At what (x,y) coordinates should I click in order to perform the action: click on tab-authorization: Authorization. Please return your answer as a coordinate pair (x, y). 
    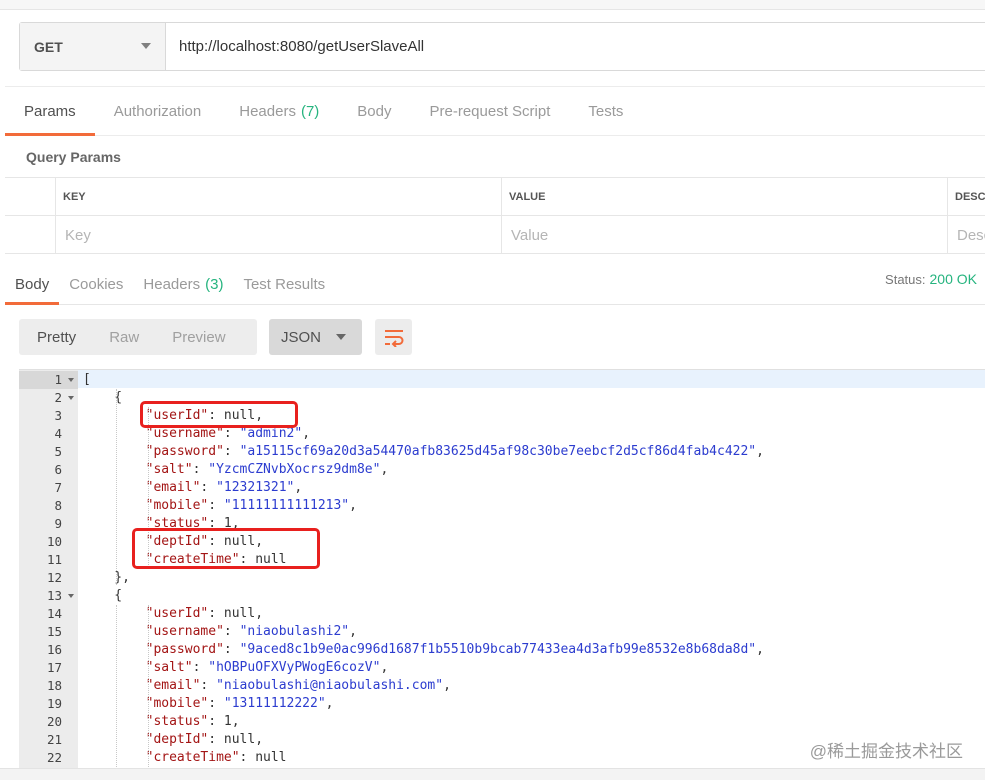
    Looking at the image, I should click on (158, 111).